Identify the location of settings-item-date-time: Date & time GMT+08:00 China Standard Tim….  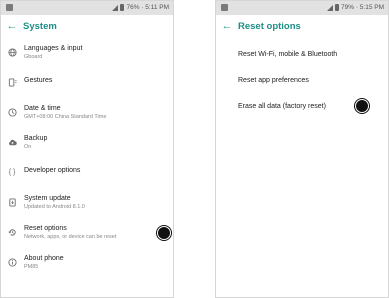
(87, 116).